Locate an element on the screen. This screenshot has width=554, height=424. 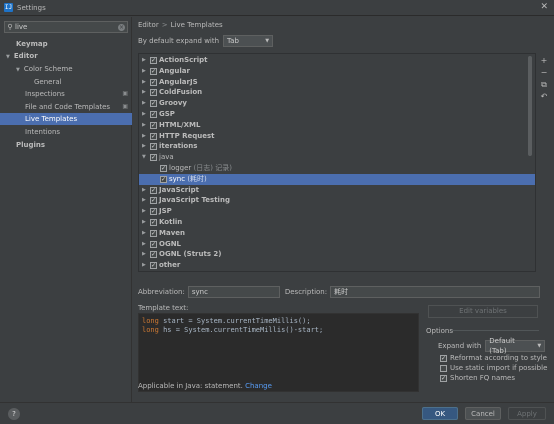
shorten-fq-label: Shorten FQ names is located at coordinates (483, 378).